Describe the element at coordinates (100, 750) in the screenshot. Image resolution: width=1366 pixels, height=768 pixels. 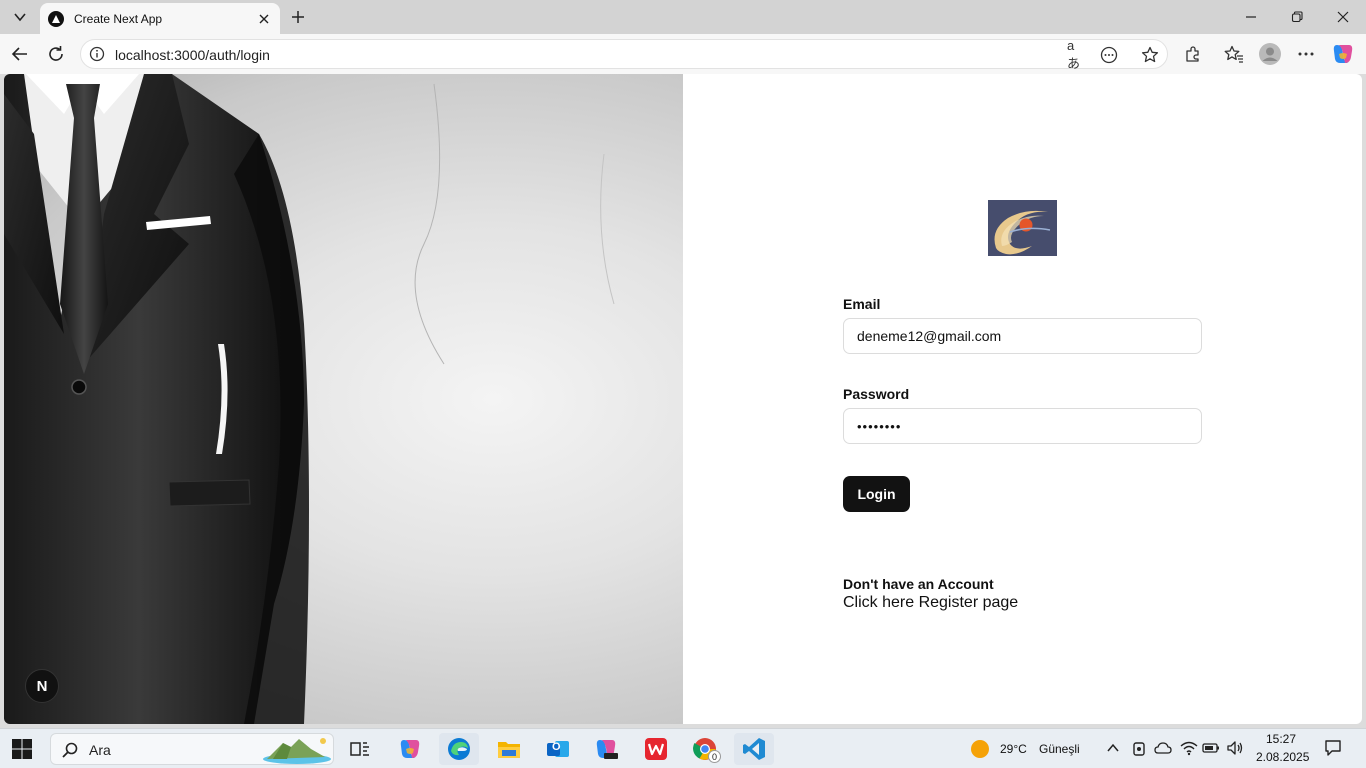
I see `search-label: Ara` at that location.